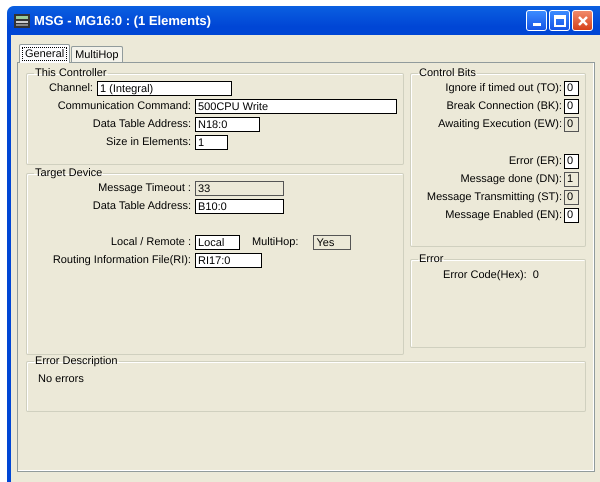  What do you see at coordinates (148, 142) in the screenshot?
I see `field-label: Size in Elements:` at bounding box center [148, 142].